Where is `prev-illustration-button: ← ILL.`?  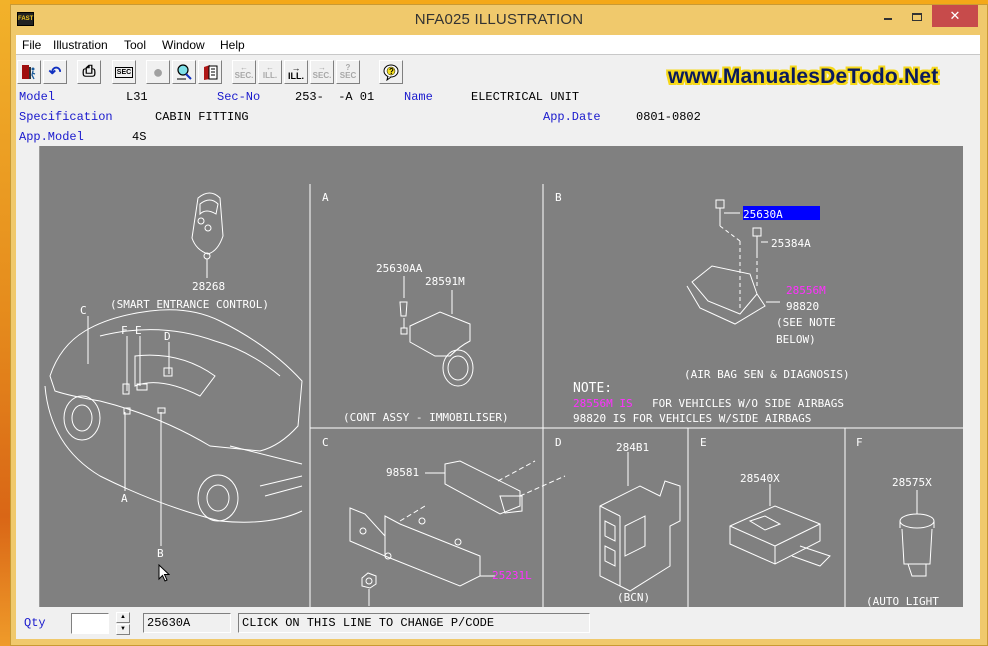
prev-illustration-button: ← ILL. is located at coordinates (270, 72).